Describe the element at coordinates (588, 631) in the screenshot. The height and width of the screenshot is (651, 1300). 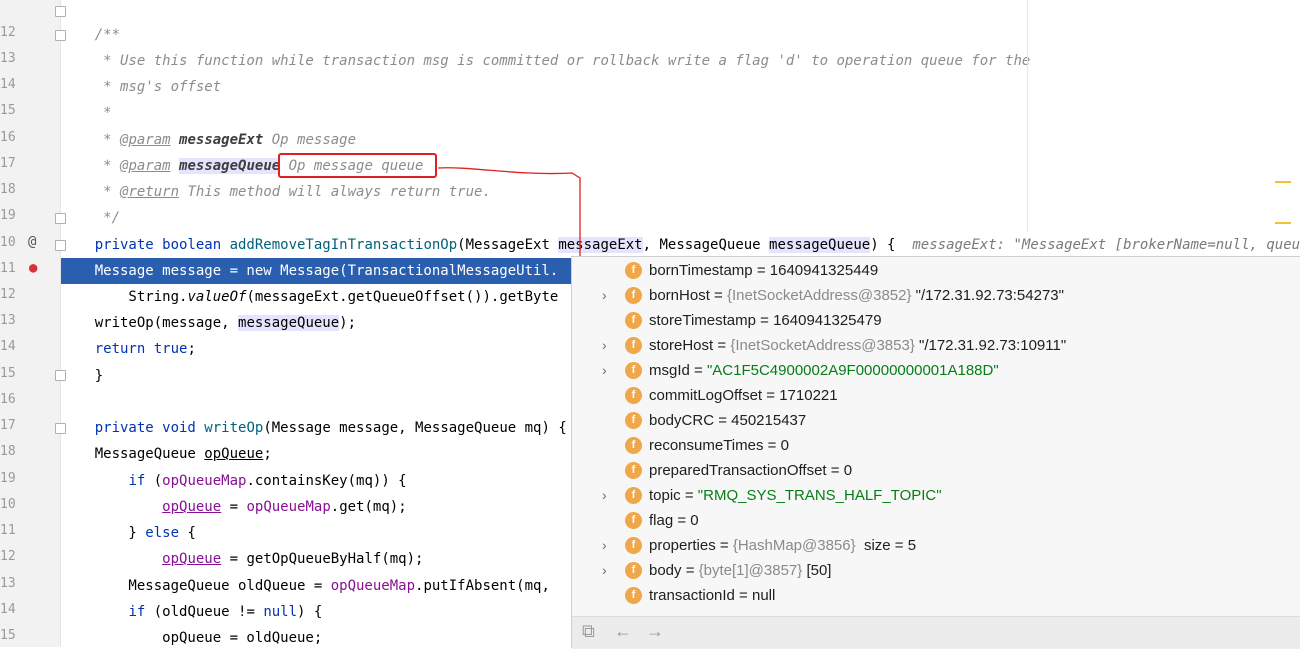
I see `show-types-icon: ⧉` at that location.